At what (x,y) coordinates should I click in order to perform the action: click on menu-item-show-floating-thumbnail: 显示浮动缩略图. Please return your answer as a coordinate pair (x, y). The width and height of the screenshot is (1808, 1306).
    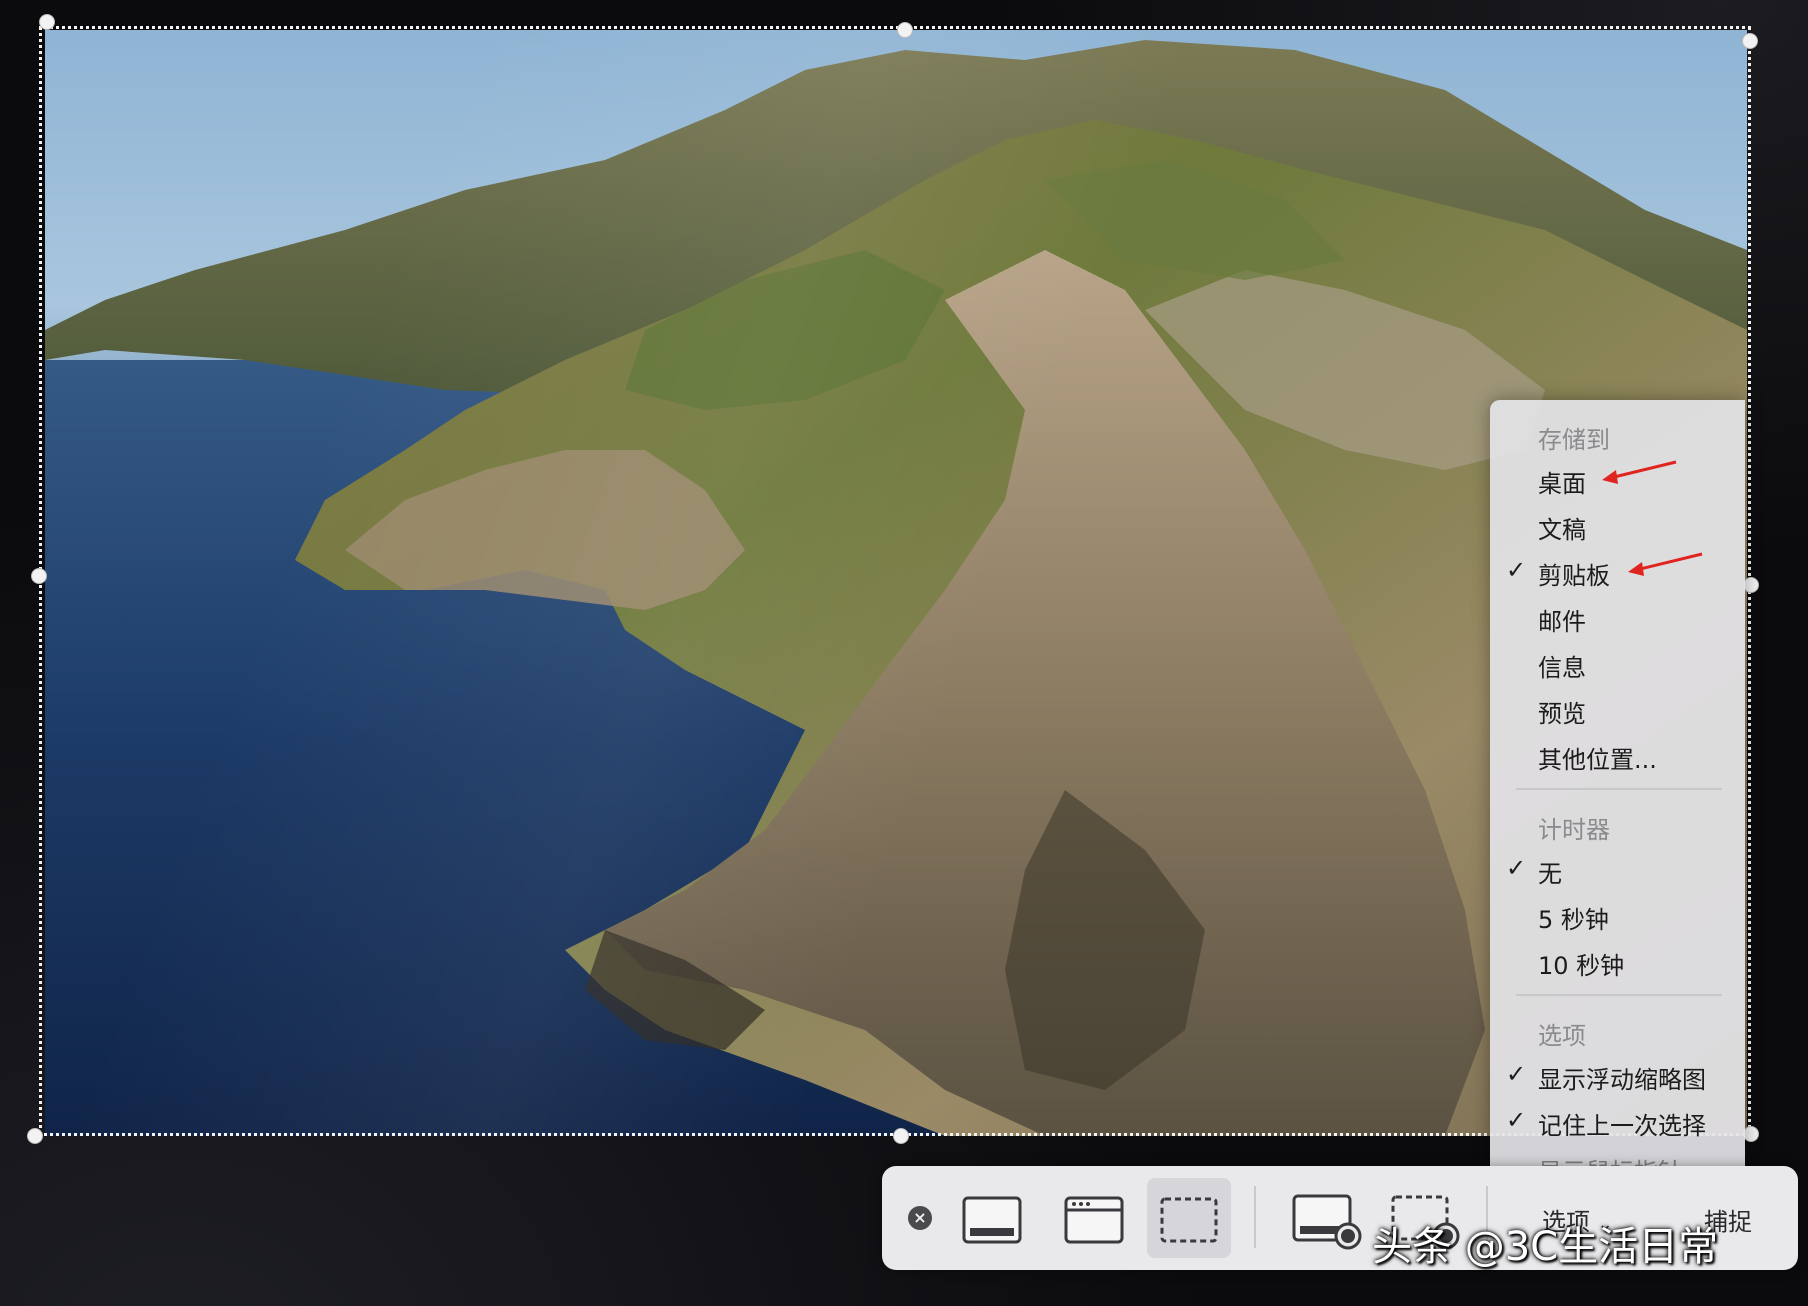
    Looking at the image, I should click on (1622, 1077).